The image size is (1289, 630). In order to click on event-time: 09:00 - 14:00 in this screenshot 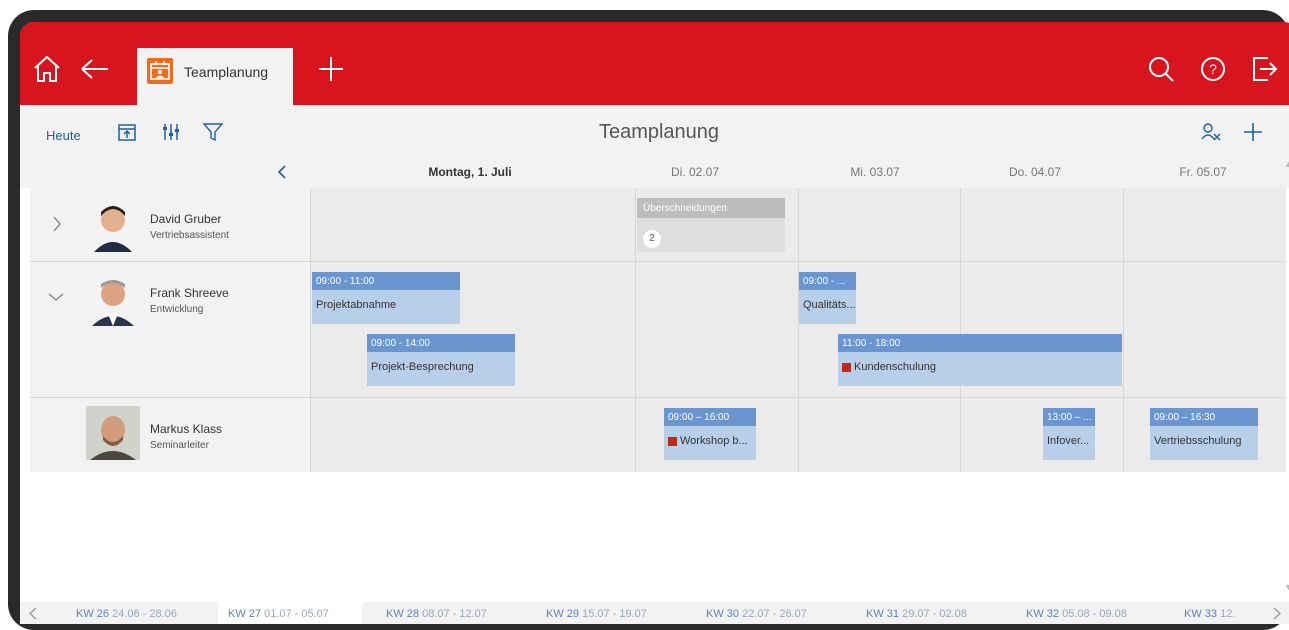, I will do `click(441, 343)`.